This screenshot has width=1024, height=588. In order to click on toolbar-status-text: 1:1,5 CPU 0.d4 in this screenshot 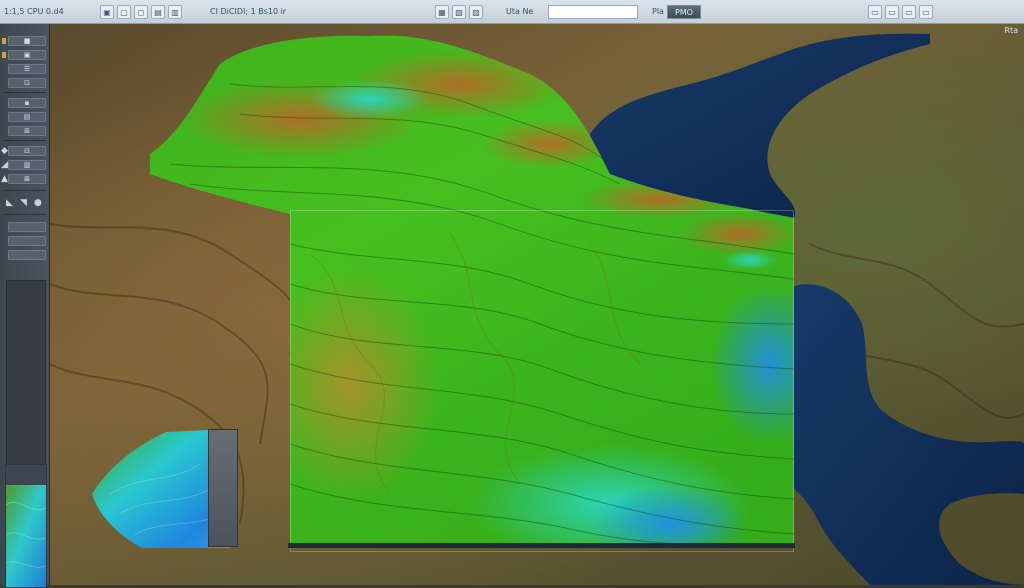, I will do `click(34, 11)`.